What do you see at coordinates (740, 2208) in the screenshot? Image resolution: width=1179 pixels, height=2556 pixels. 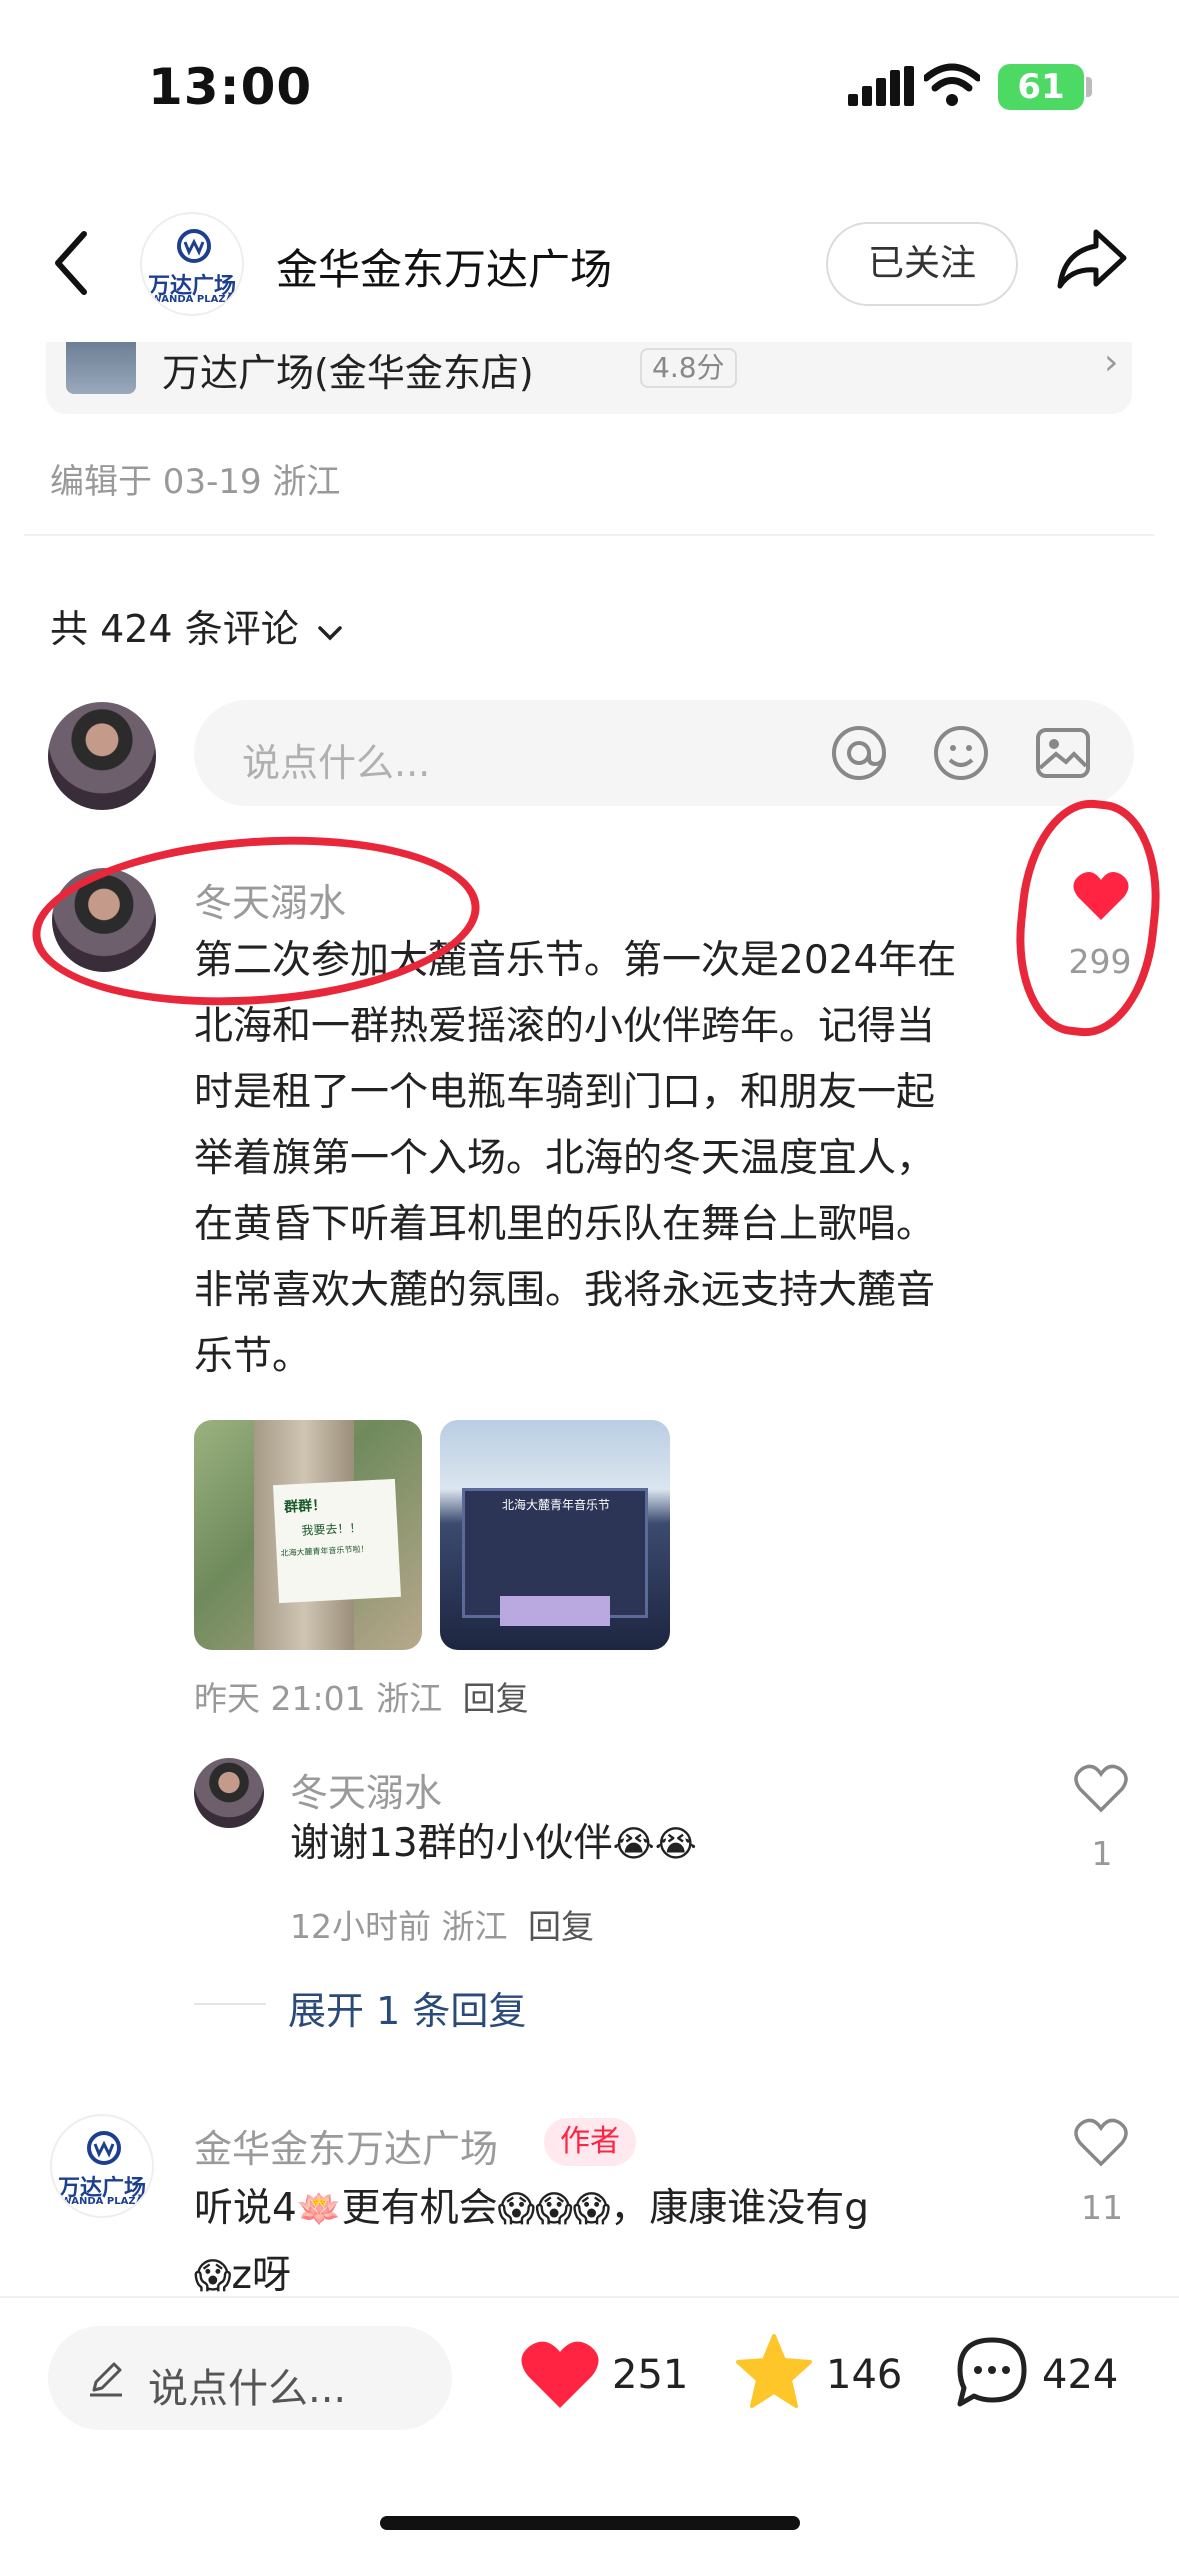 I see `author-text-part: ，康康谁没有g` at bounding box center [740, 2208].